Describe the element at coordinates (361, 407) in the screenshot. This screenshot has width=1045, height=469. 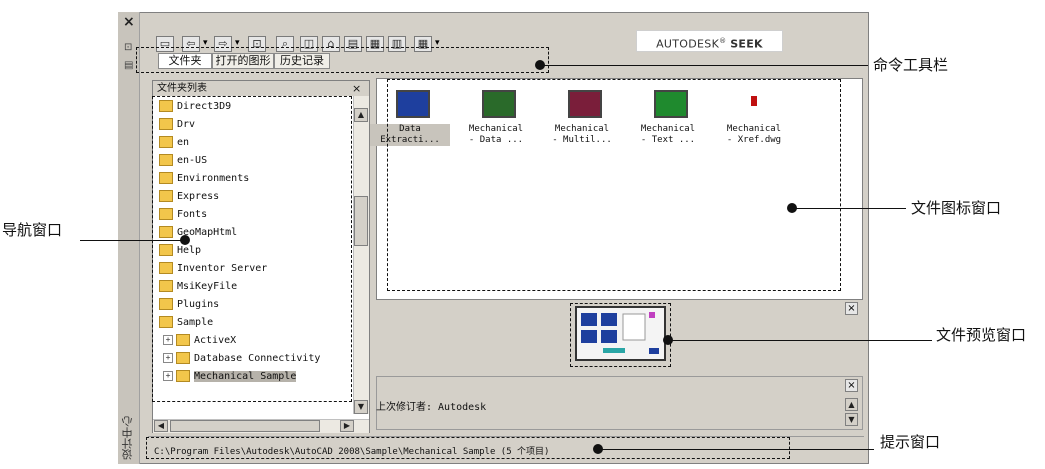
I see `scroll-down-button: ▼` at that location.